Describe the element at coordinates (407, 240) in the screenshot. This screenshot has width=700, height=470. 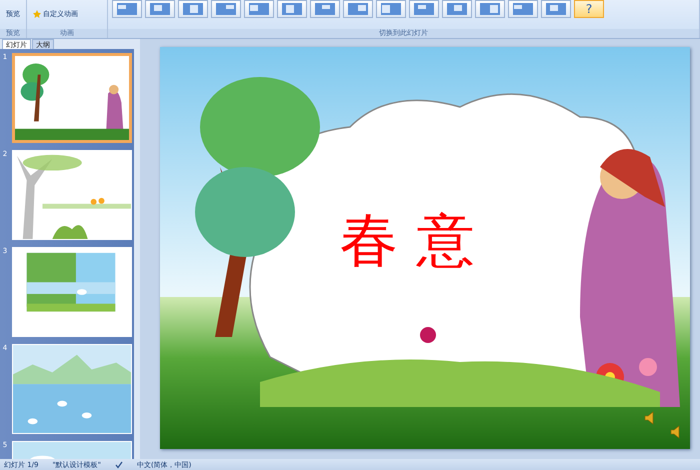
I see `slide-title: 春 意` at that location.